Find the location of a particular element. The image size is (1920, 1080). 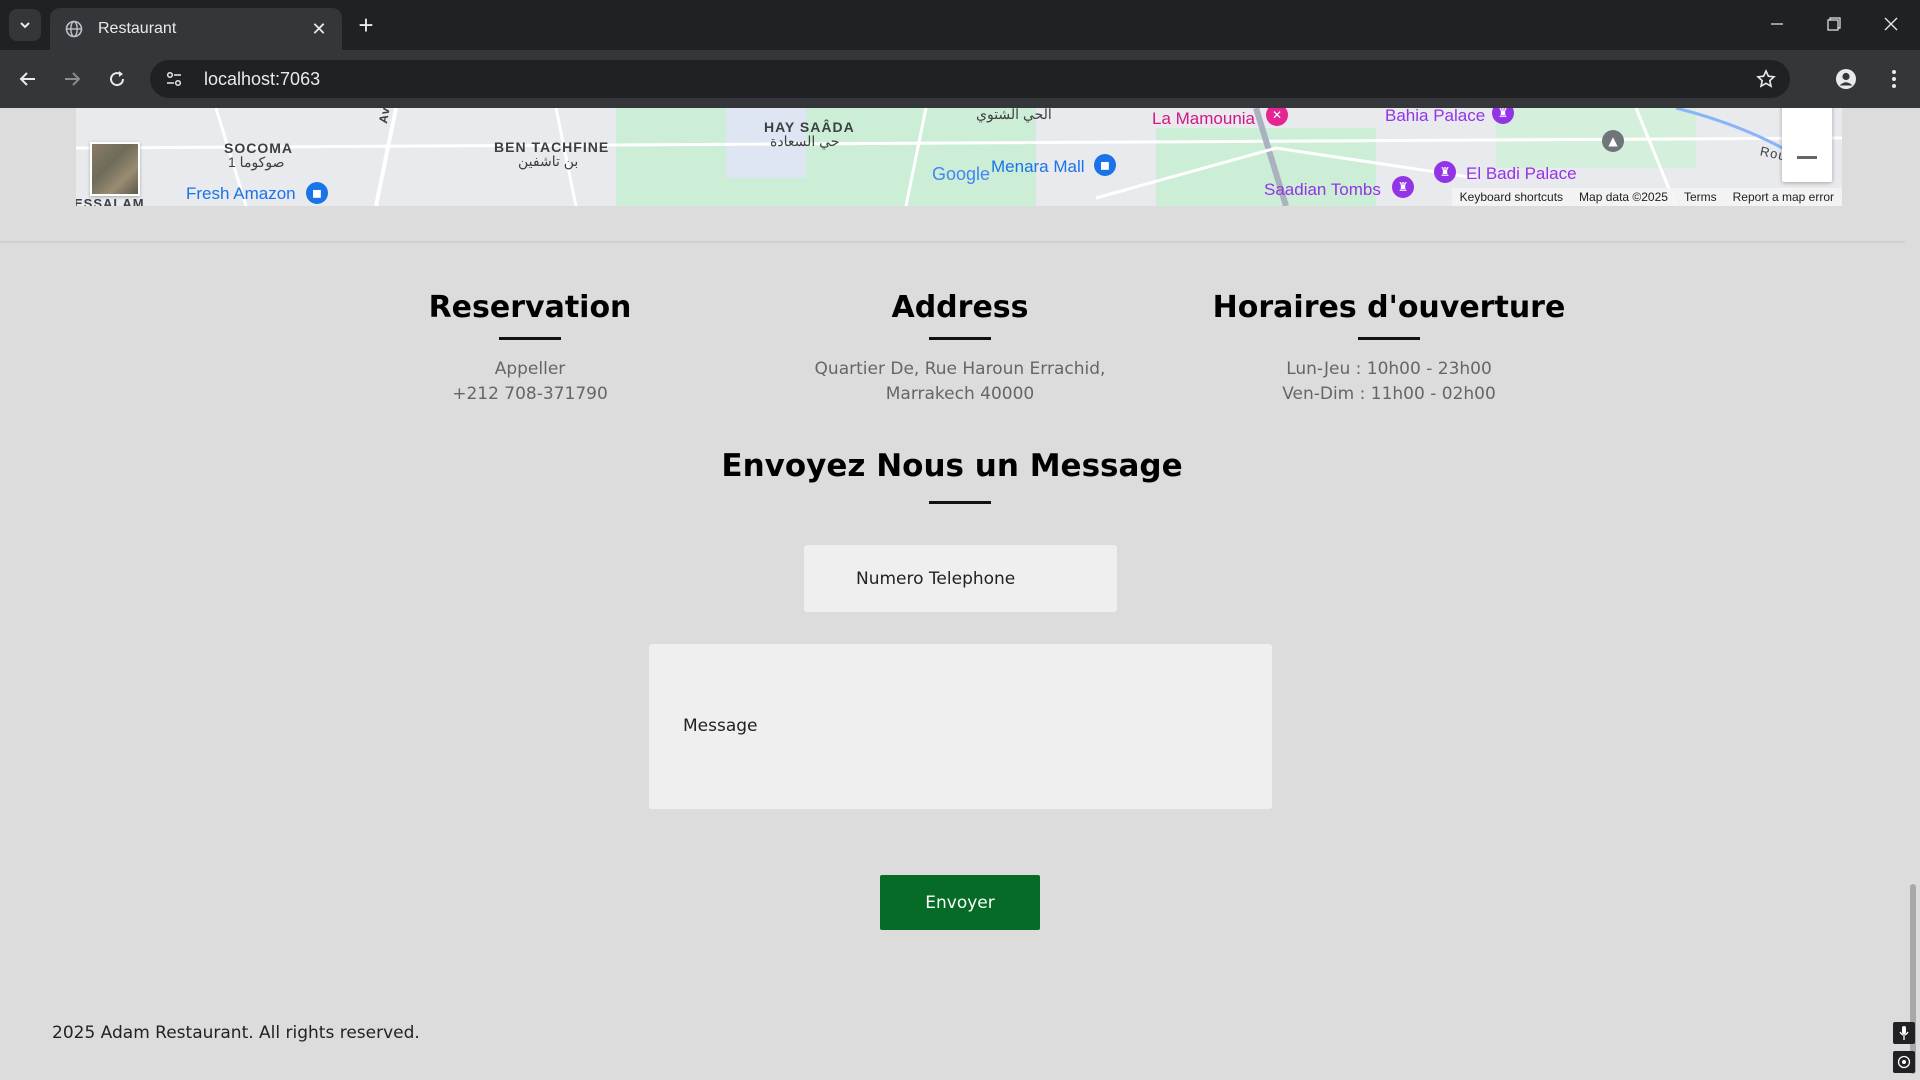

section-divider is located at coordinates (952, 242).